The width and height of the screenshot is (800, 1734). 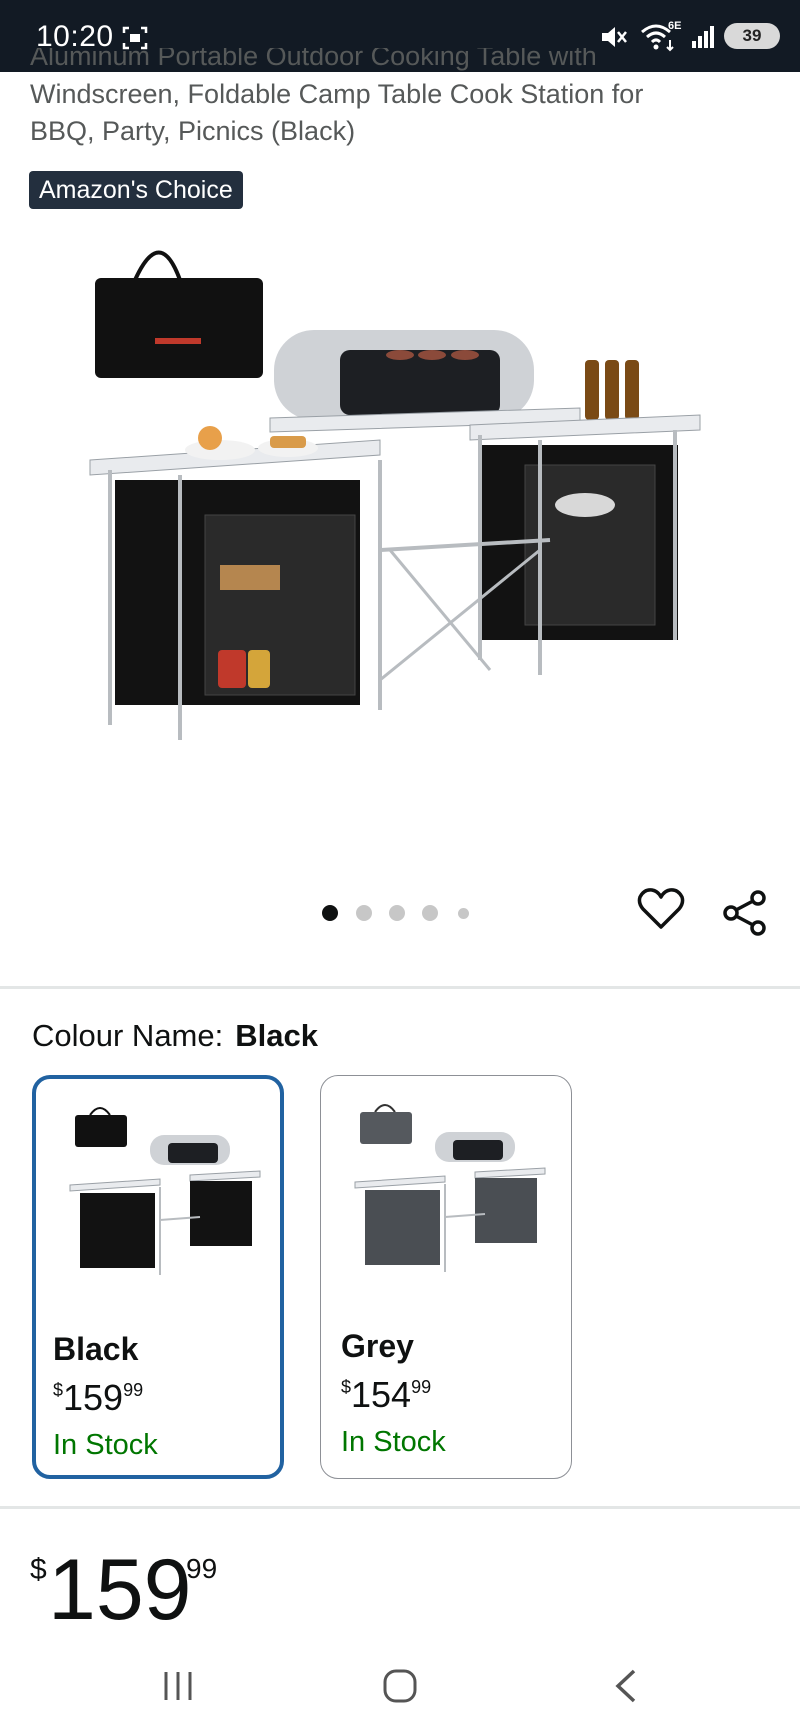 What do you see at coordinates (38, 1569) in the screenshot?
I see `price-currency: $` at bounding box center [38, 1569].